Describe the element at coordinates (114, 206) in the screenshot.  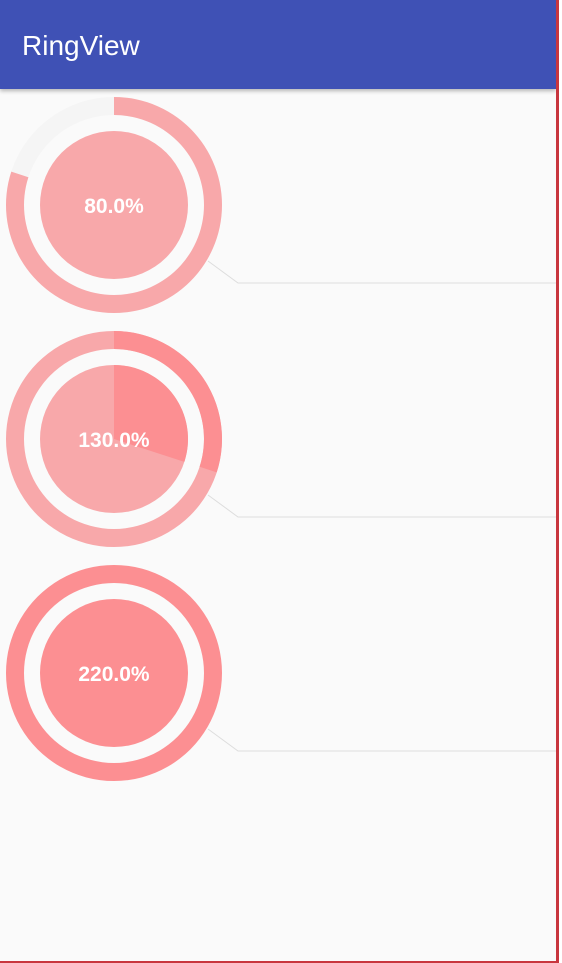
I see `ring-percent-label: 80.0%` at that location.